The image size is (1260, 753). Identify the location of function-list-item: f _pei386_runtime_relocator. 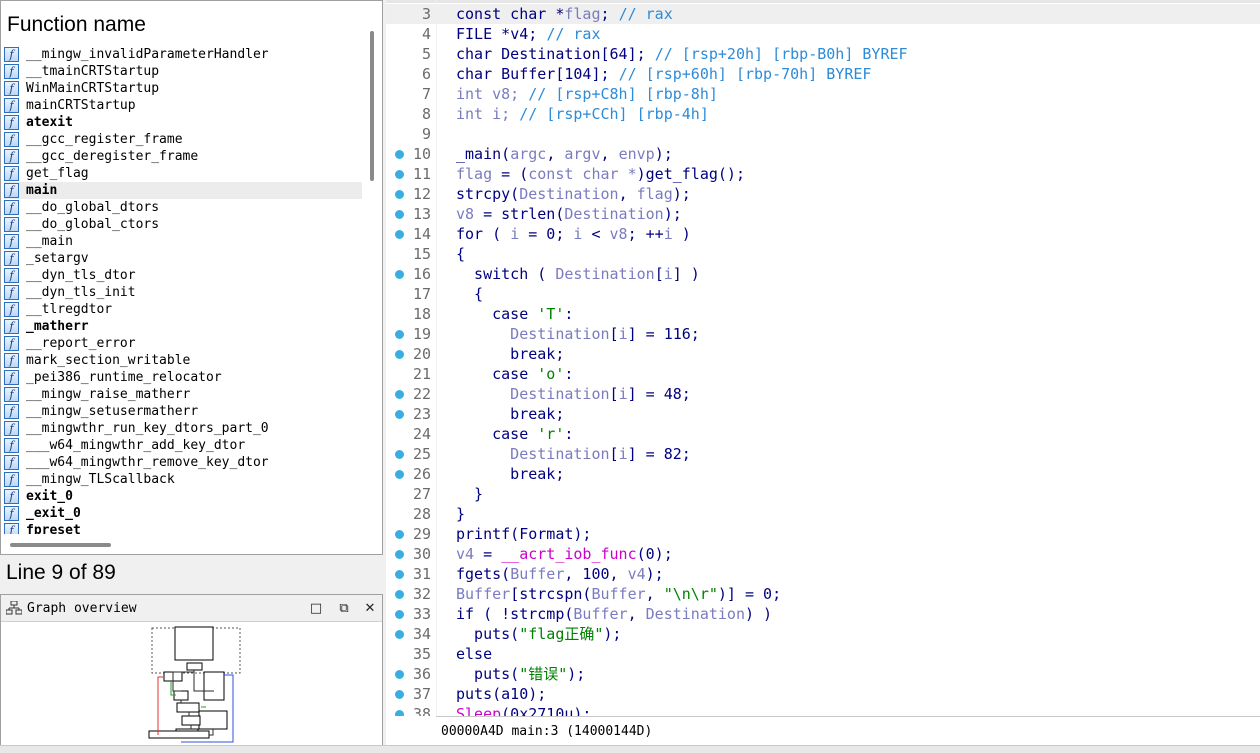
(183, 377).